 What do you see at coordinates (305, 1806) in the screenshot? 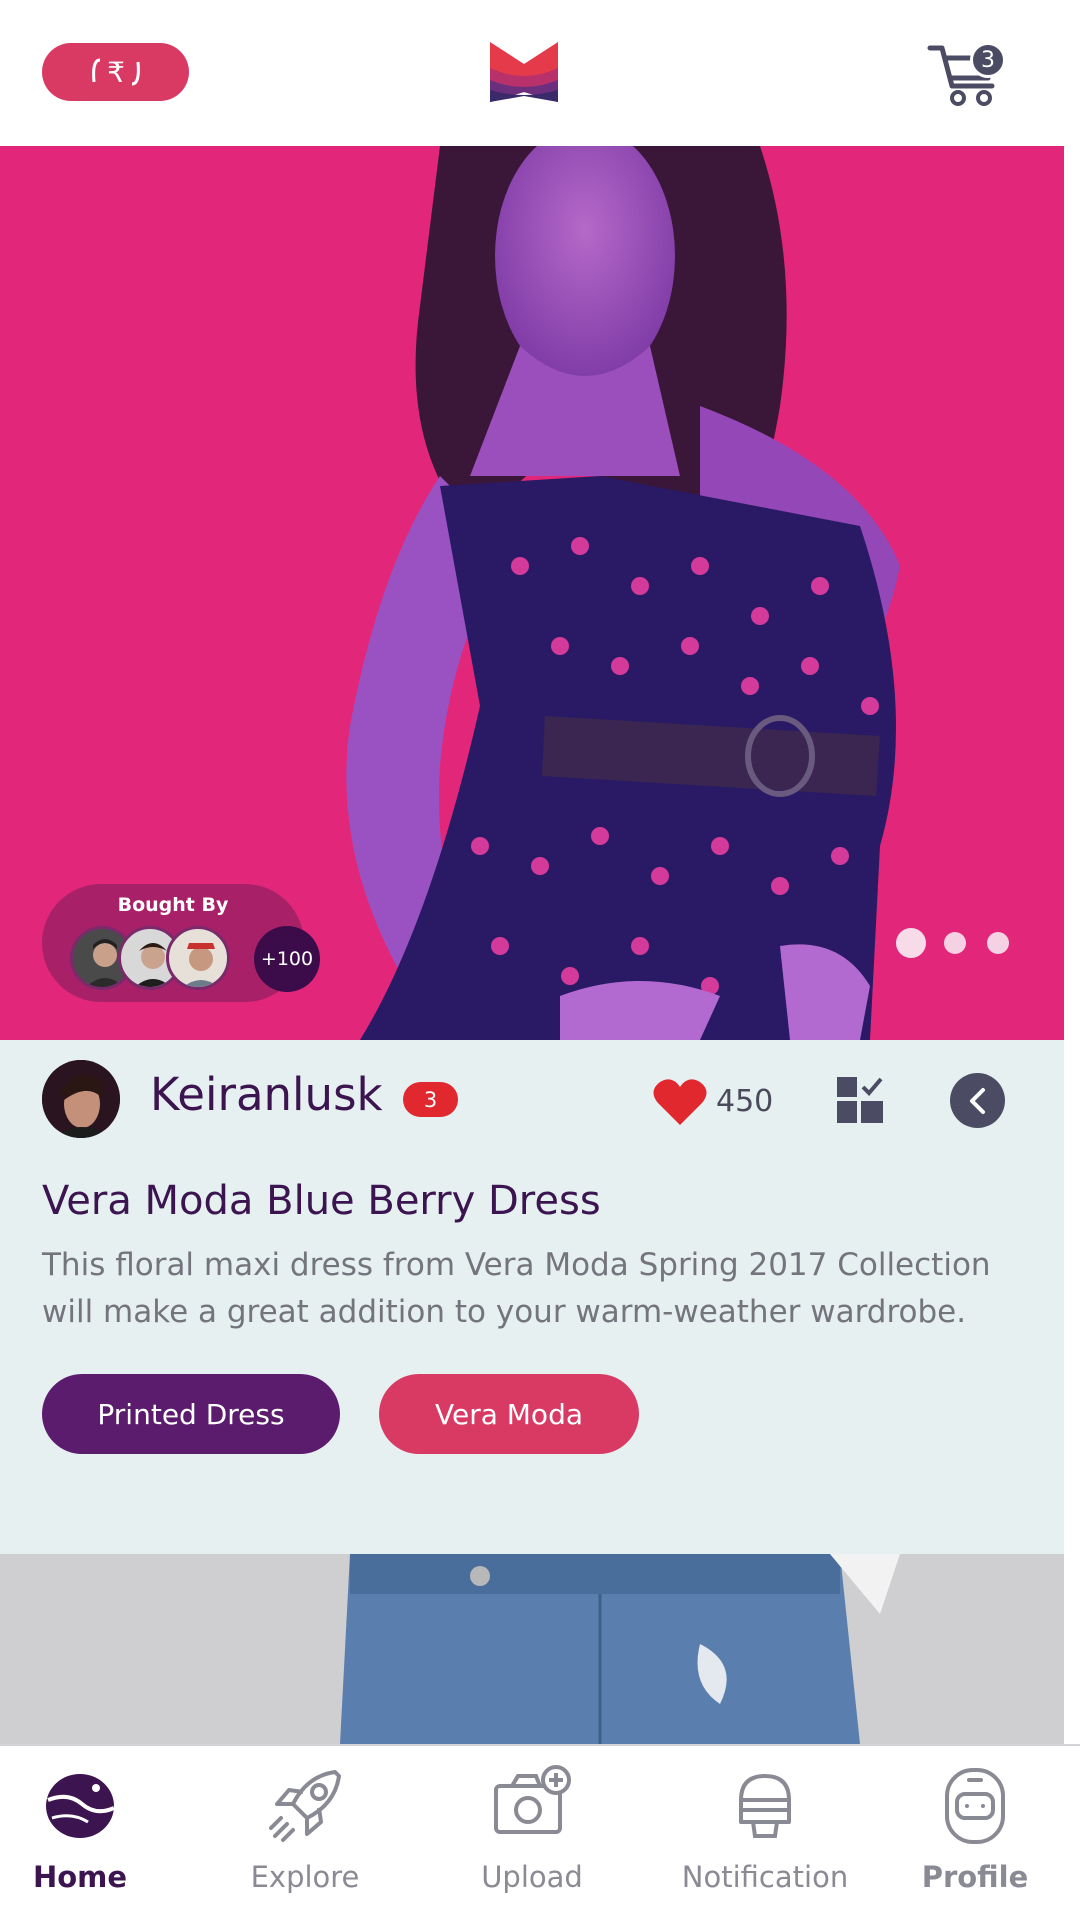
I see `rocket-icon` at bounding box center [305, 1806].